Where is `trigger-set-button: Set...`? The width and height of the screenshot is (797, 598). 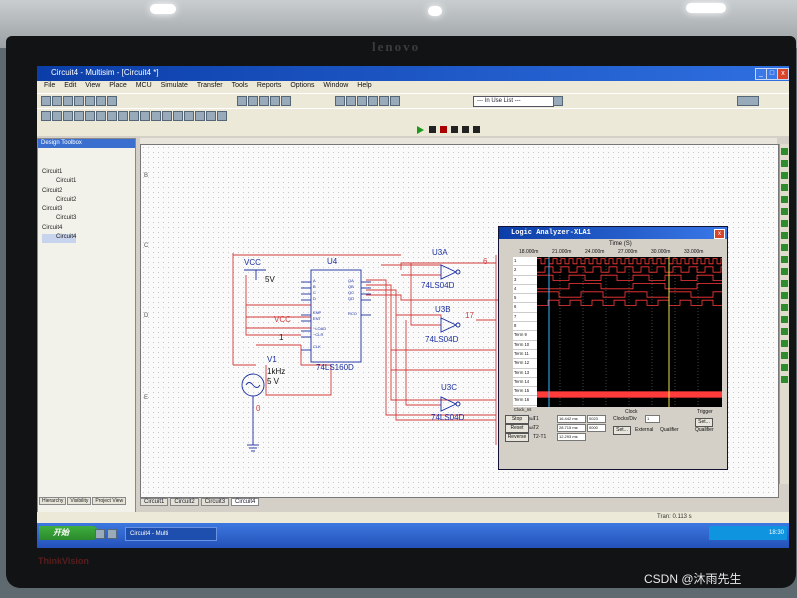 trigger-set-button: Set... is located at coordinates (704, 422).